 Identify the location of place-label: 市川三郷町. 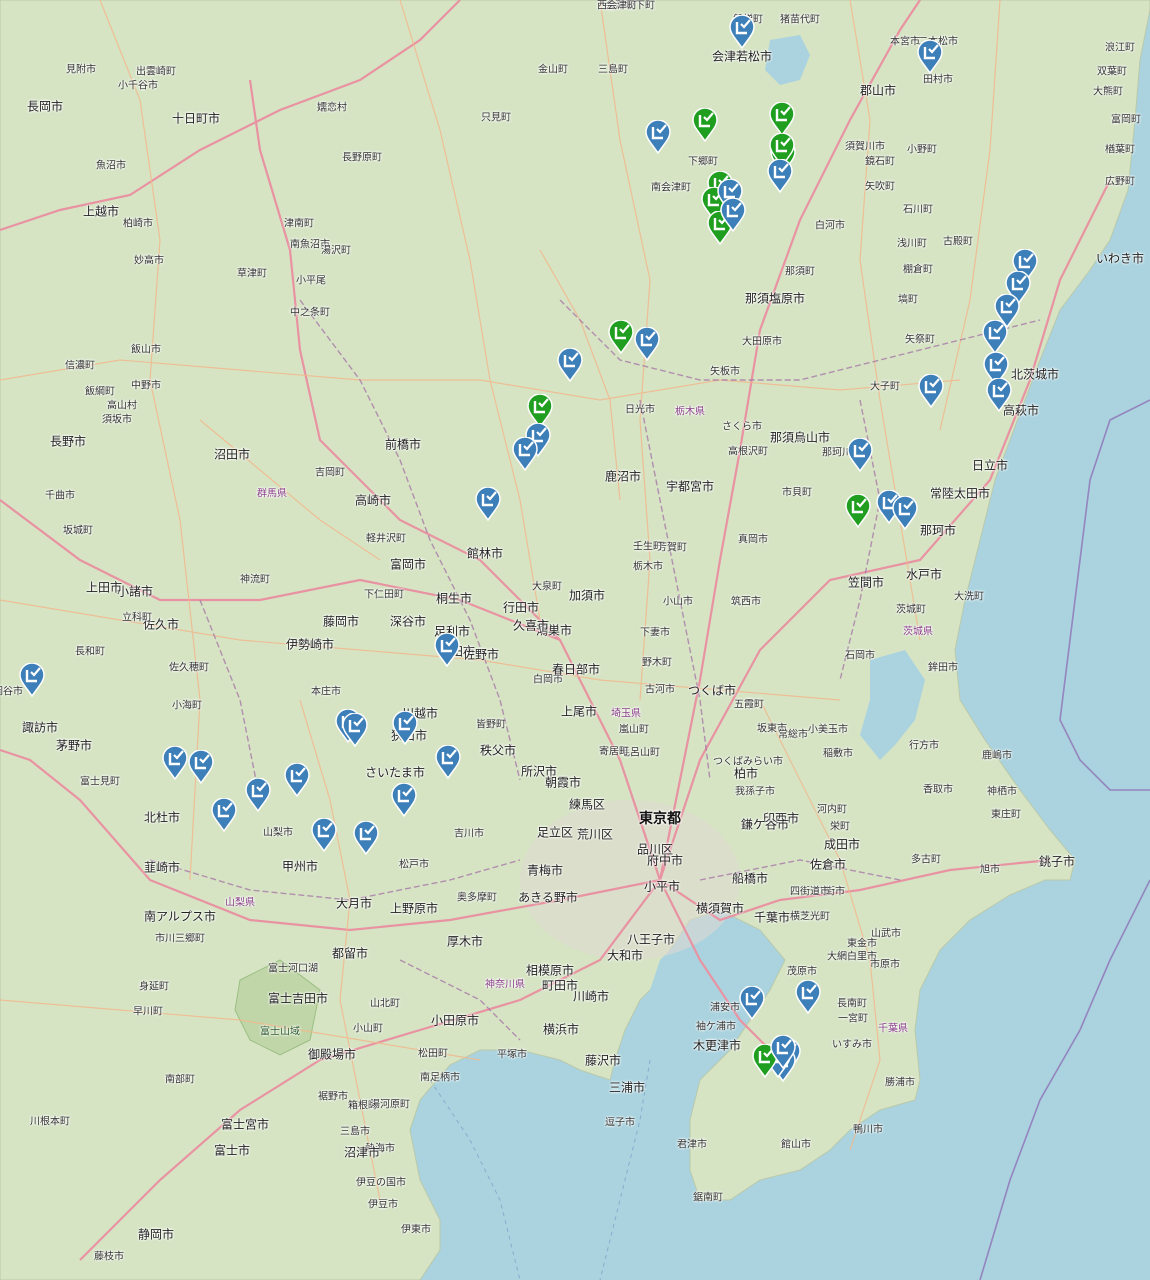
(180, 939).